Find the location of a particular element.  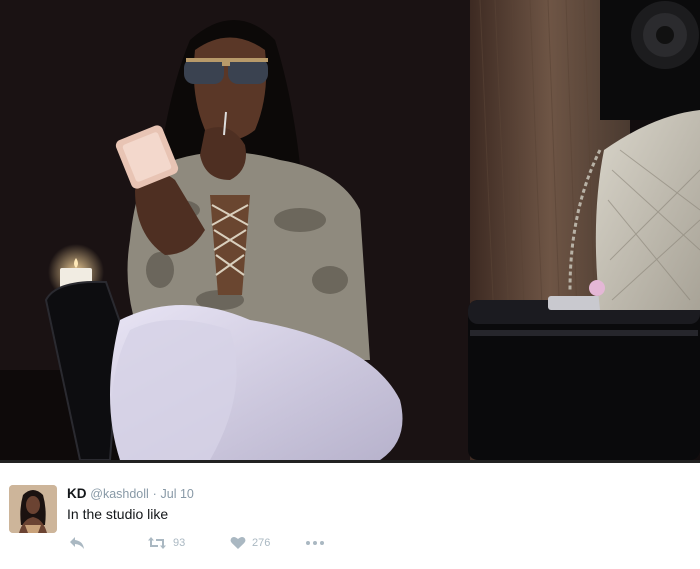

more-button is located at coordinates (315, 543).